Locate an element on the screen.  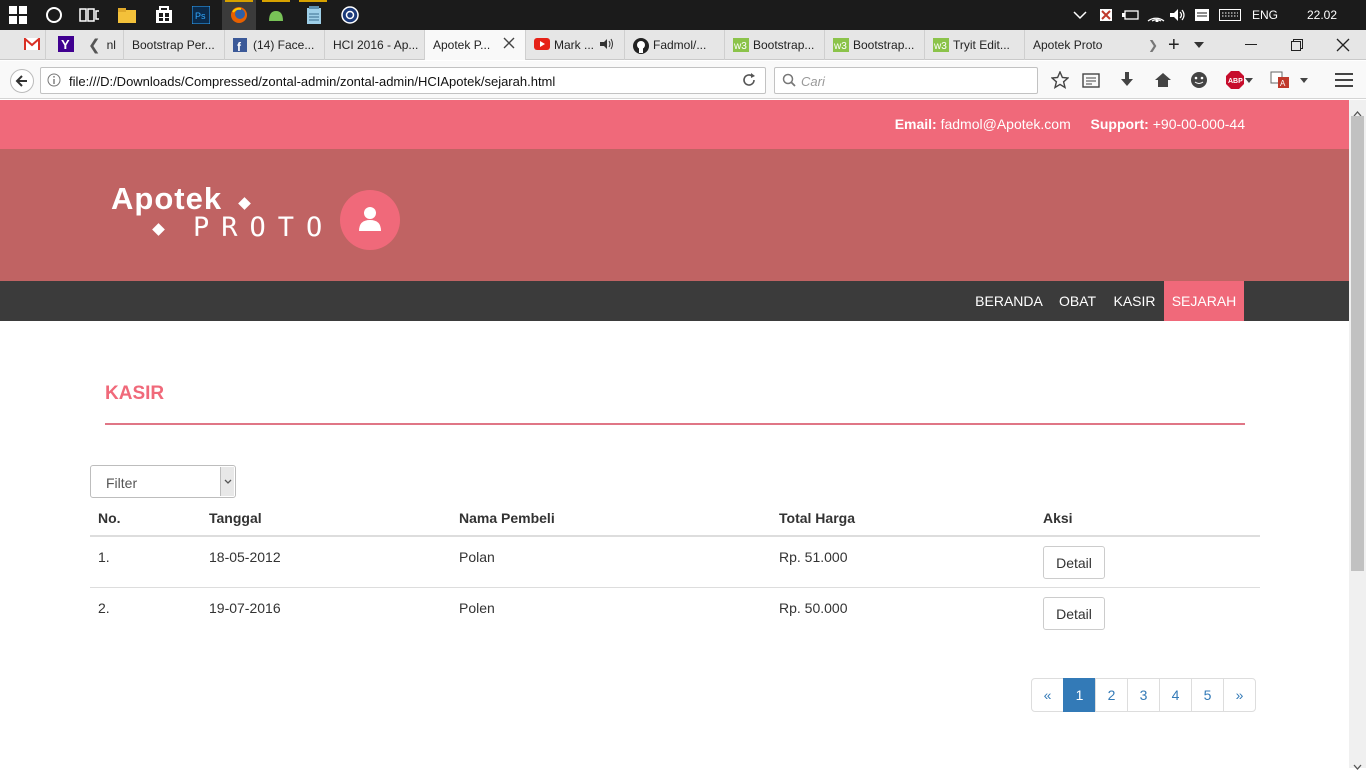
svg-text: Ps is located at coordinates (200, 16).